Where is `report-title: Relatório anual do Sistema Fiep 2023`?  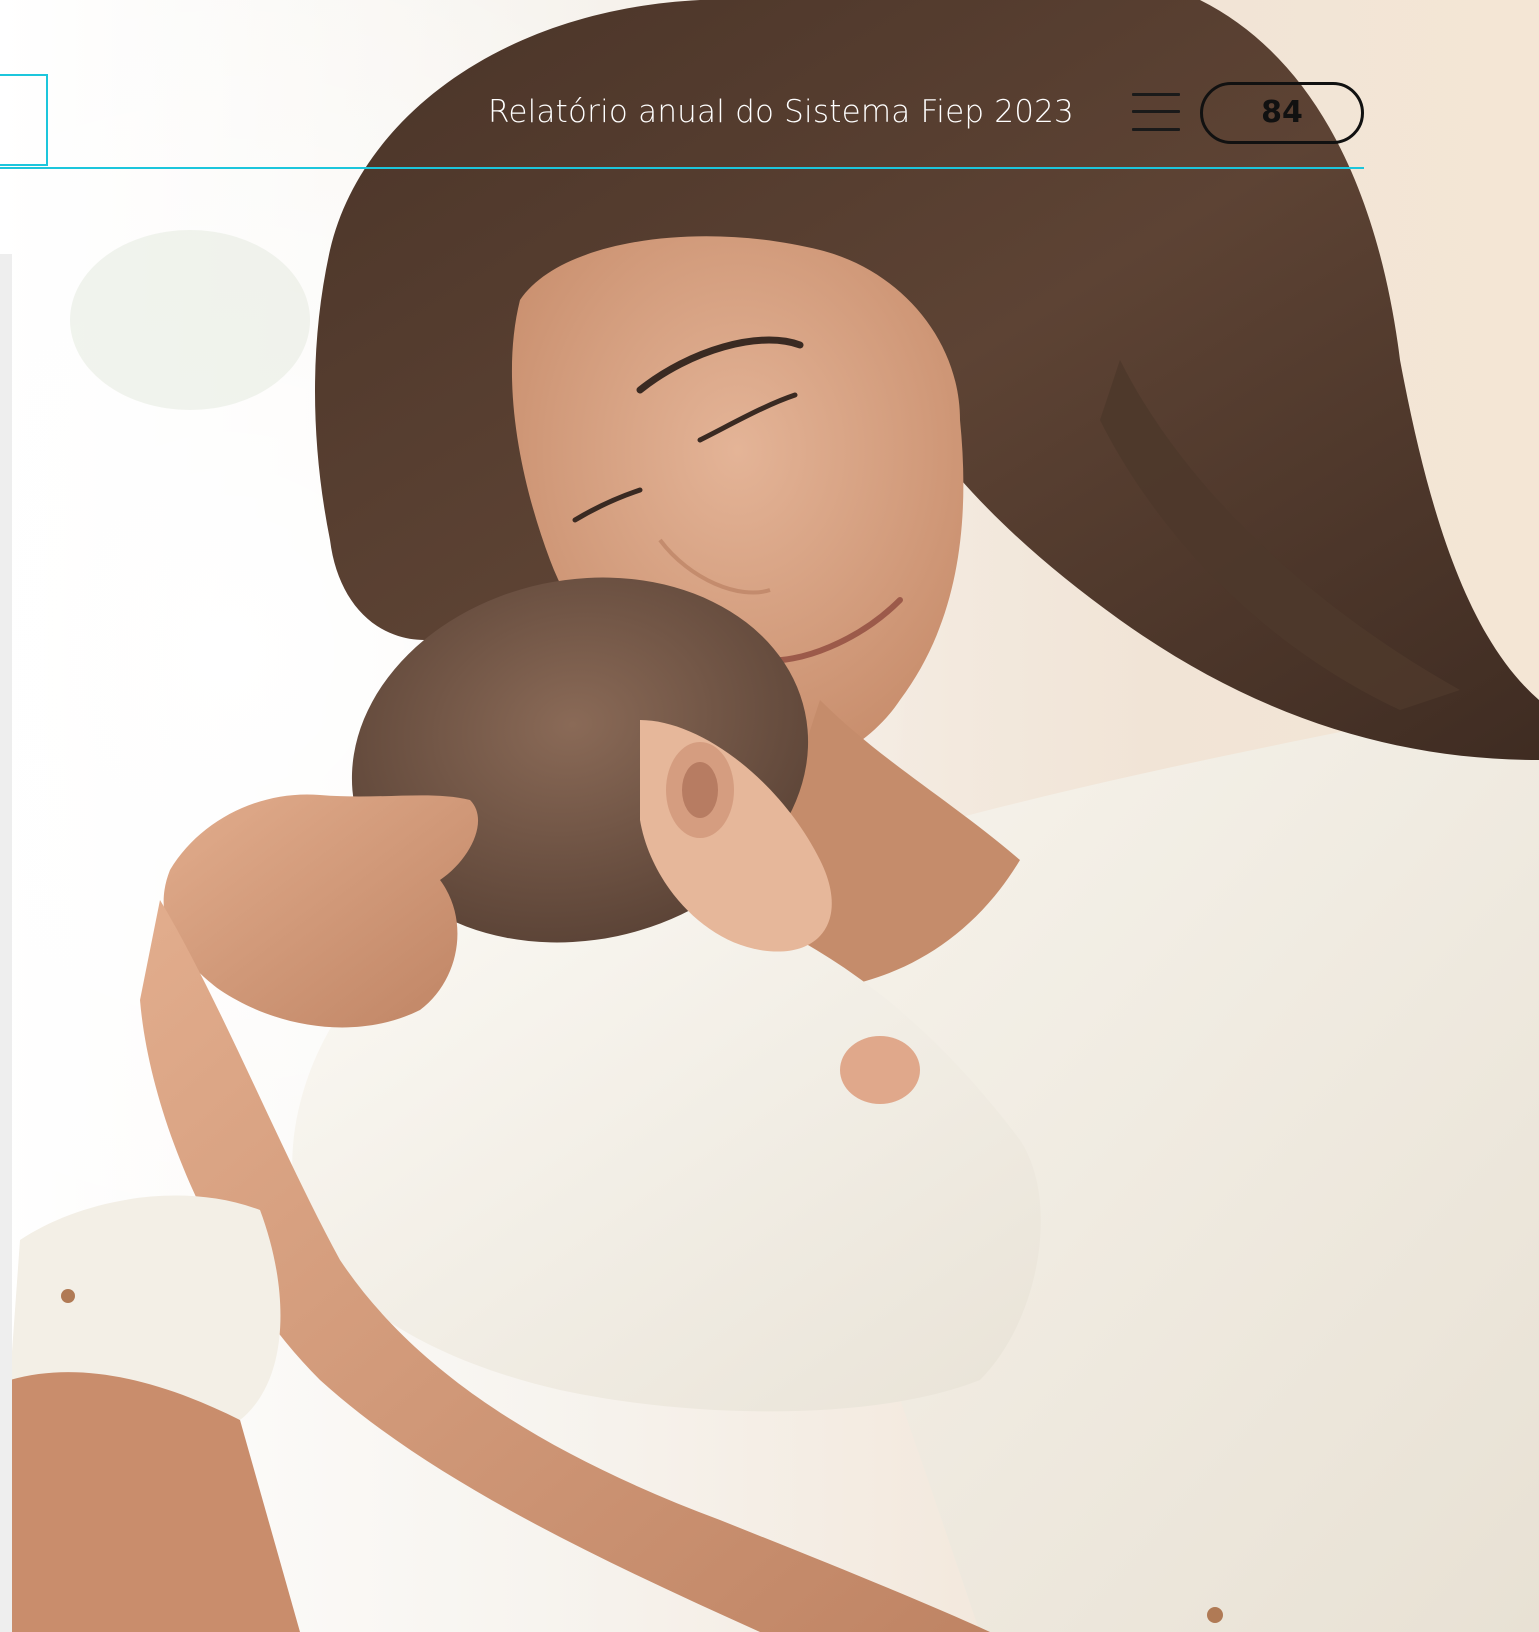
report-title: Relatório anual do Sistema Fiep 2023 is located at coordinates (781, 112).